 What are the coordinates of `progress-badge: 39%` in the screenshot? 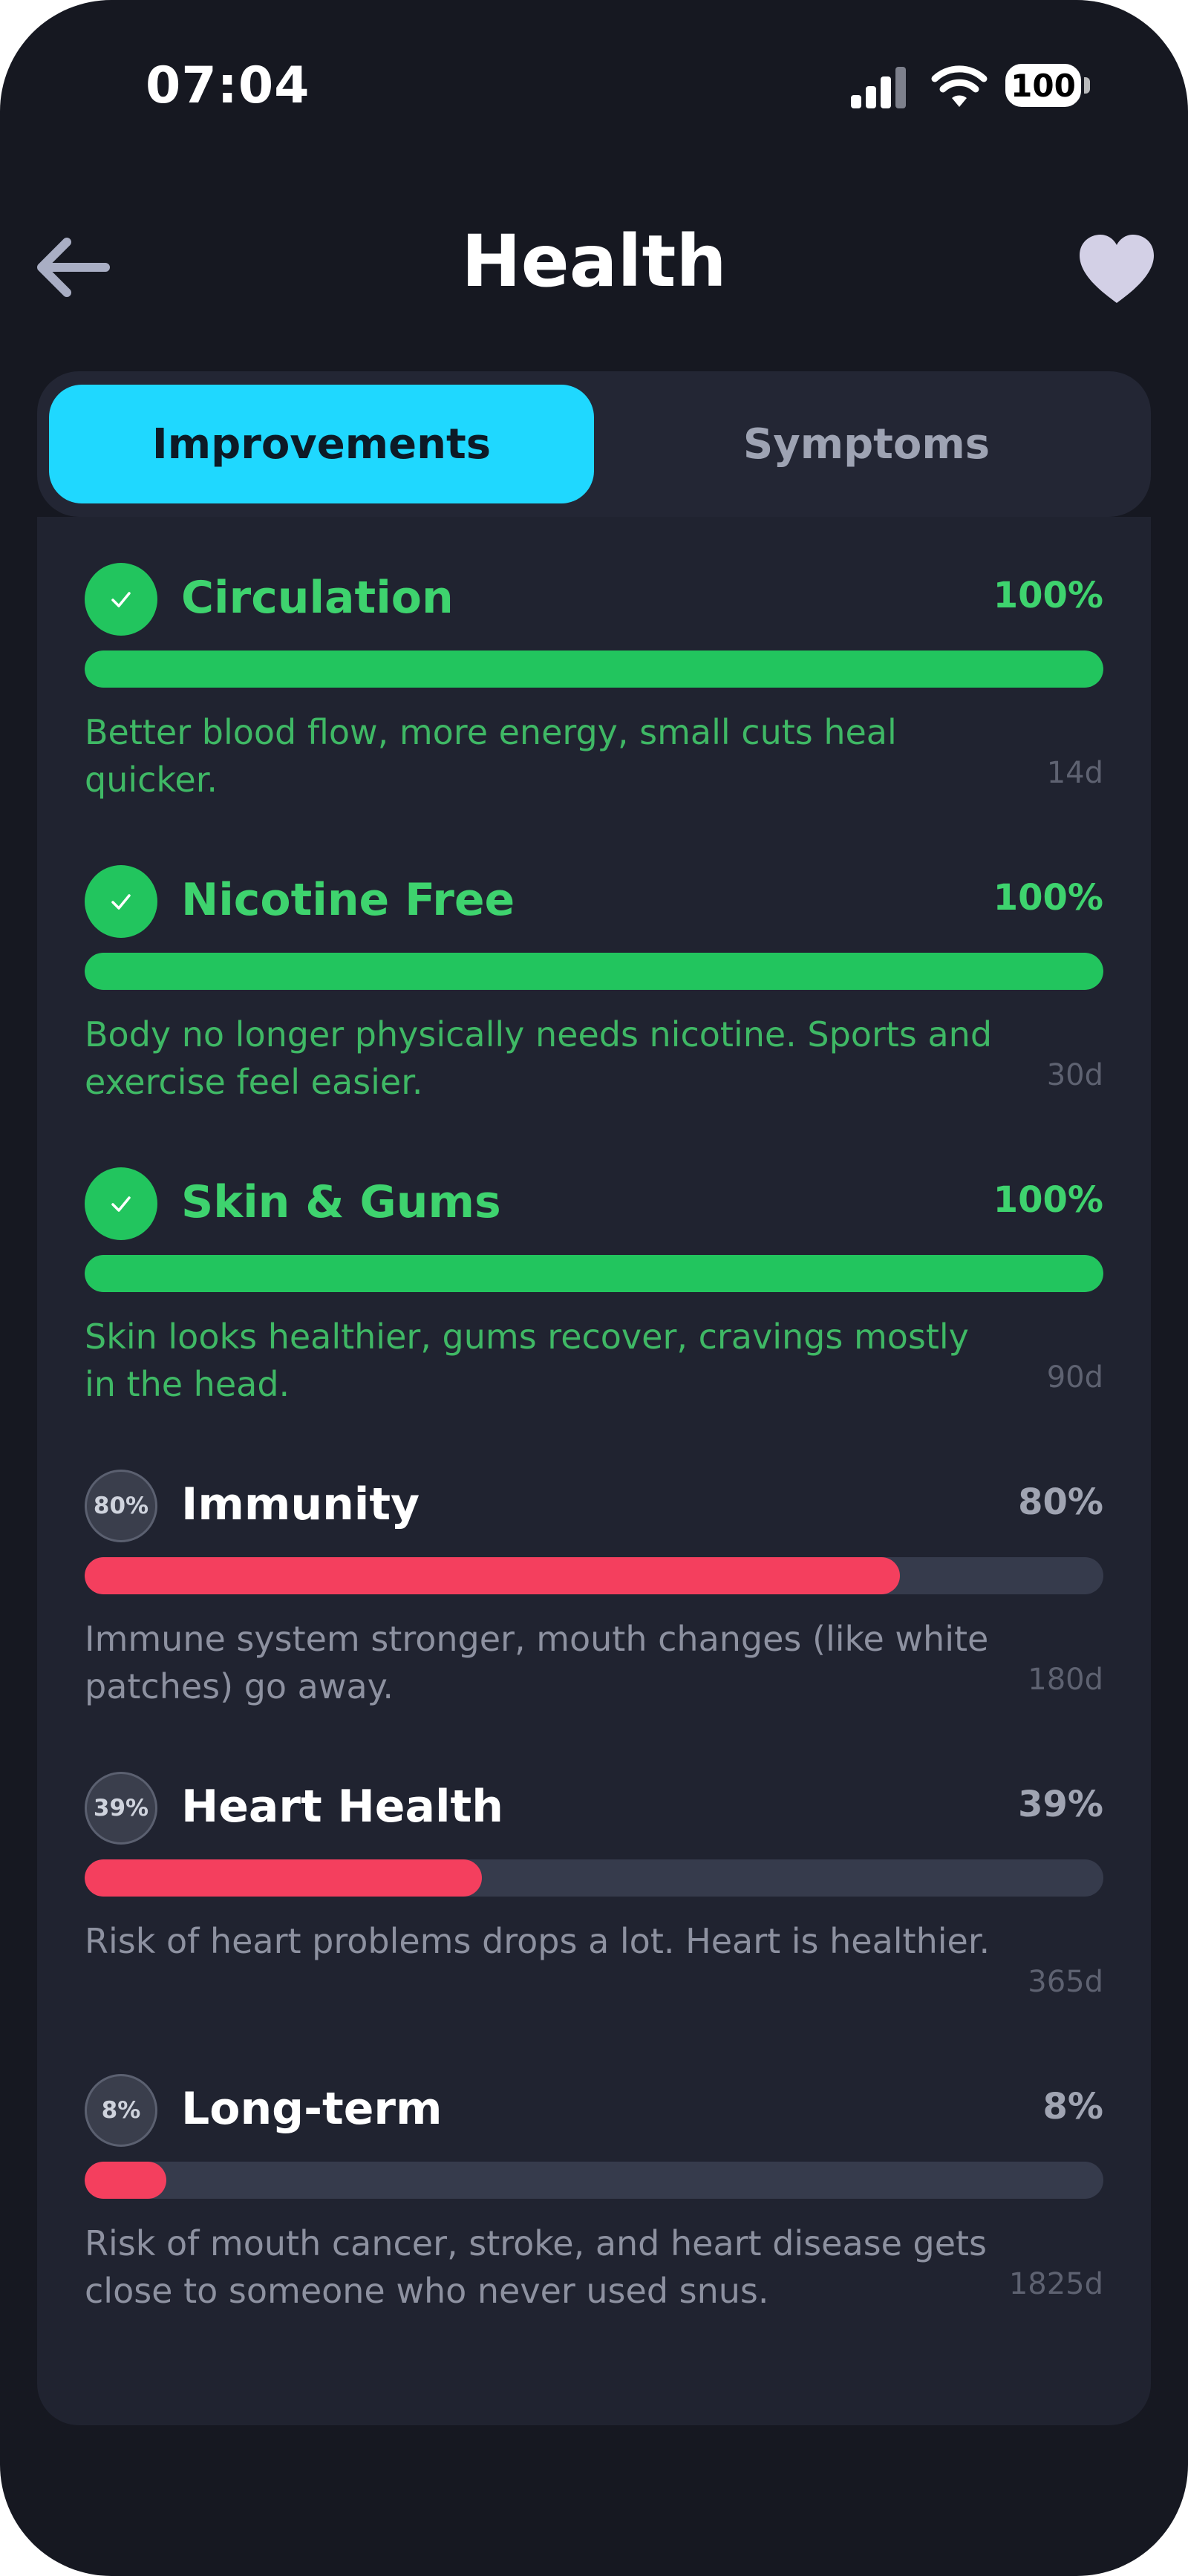 It's located at (121, 1808).